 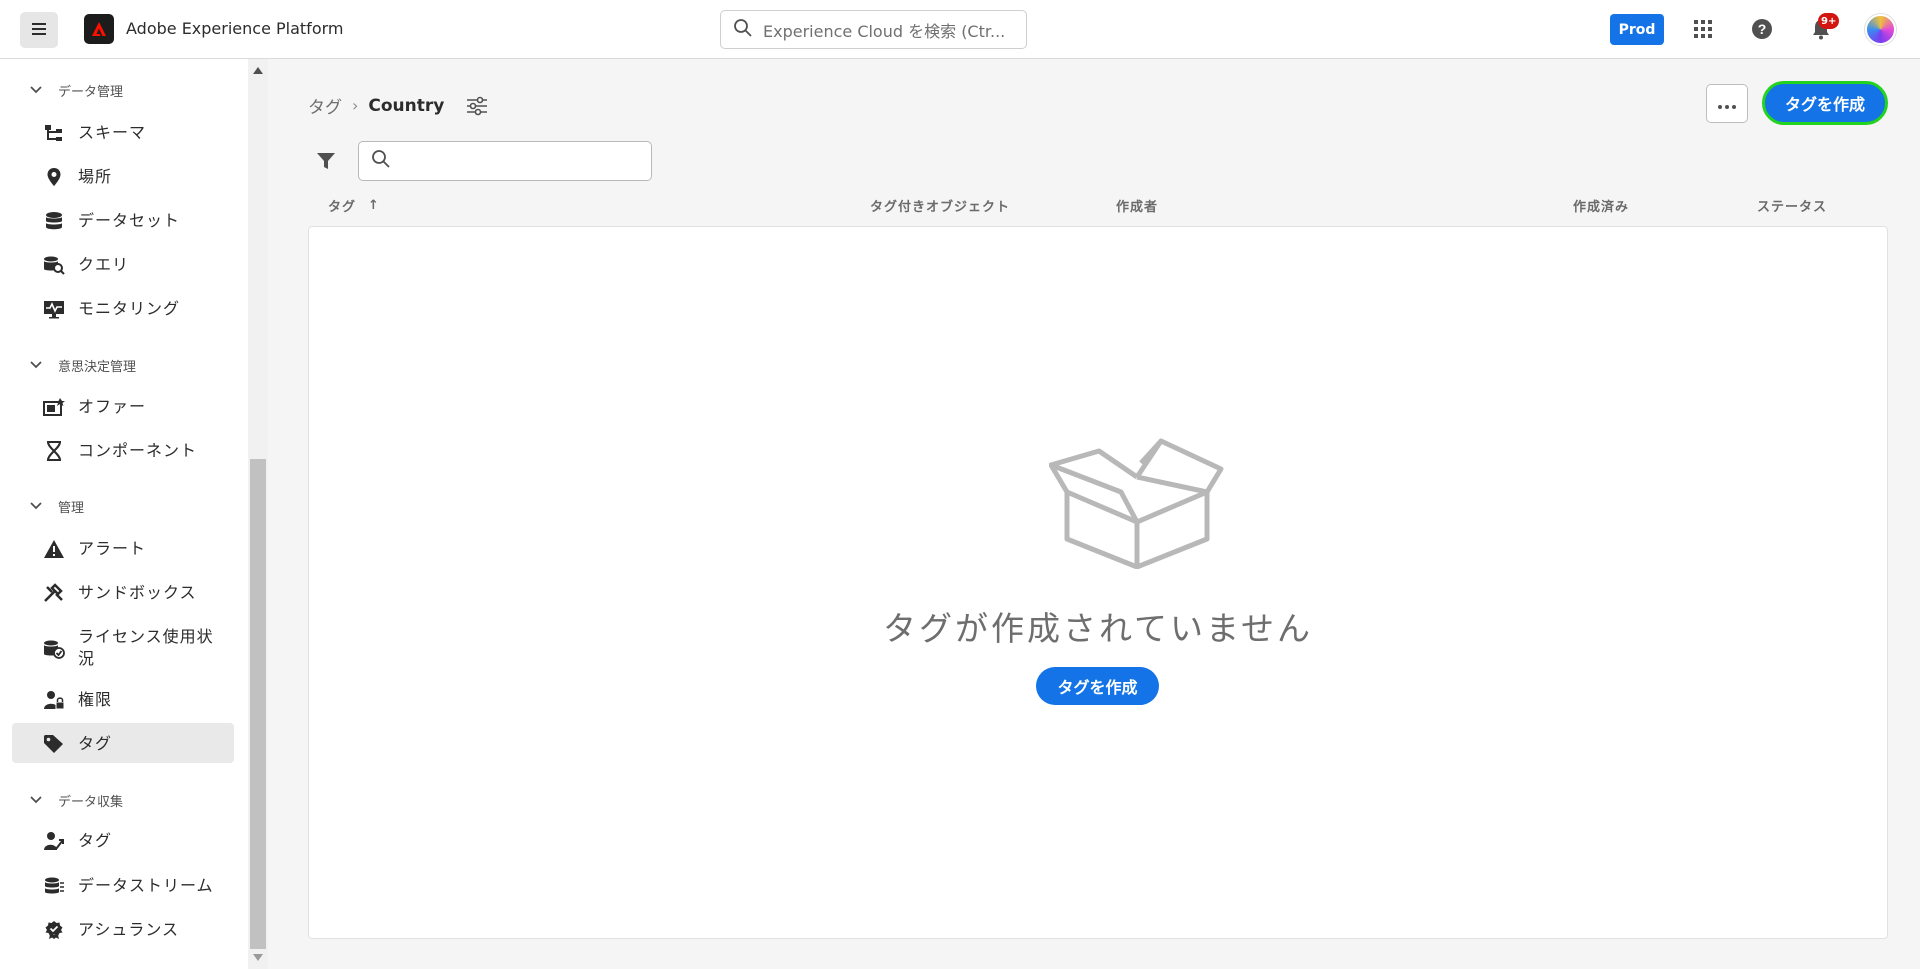 What do you see at coordinates (1637, 29) in the screenshot?
I see `sandbox-switcher-button: Prod` at bounding box center [1637, 29].